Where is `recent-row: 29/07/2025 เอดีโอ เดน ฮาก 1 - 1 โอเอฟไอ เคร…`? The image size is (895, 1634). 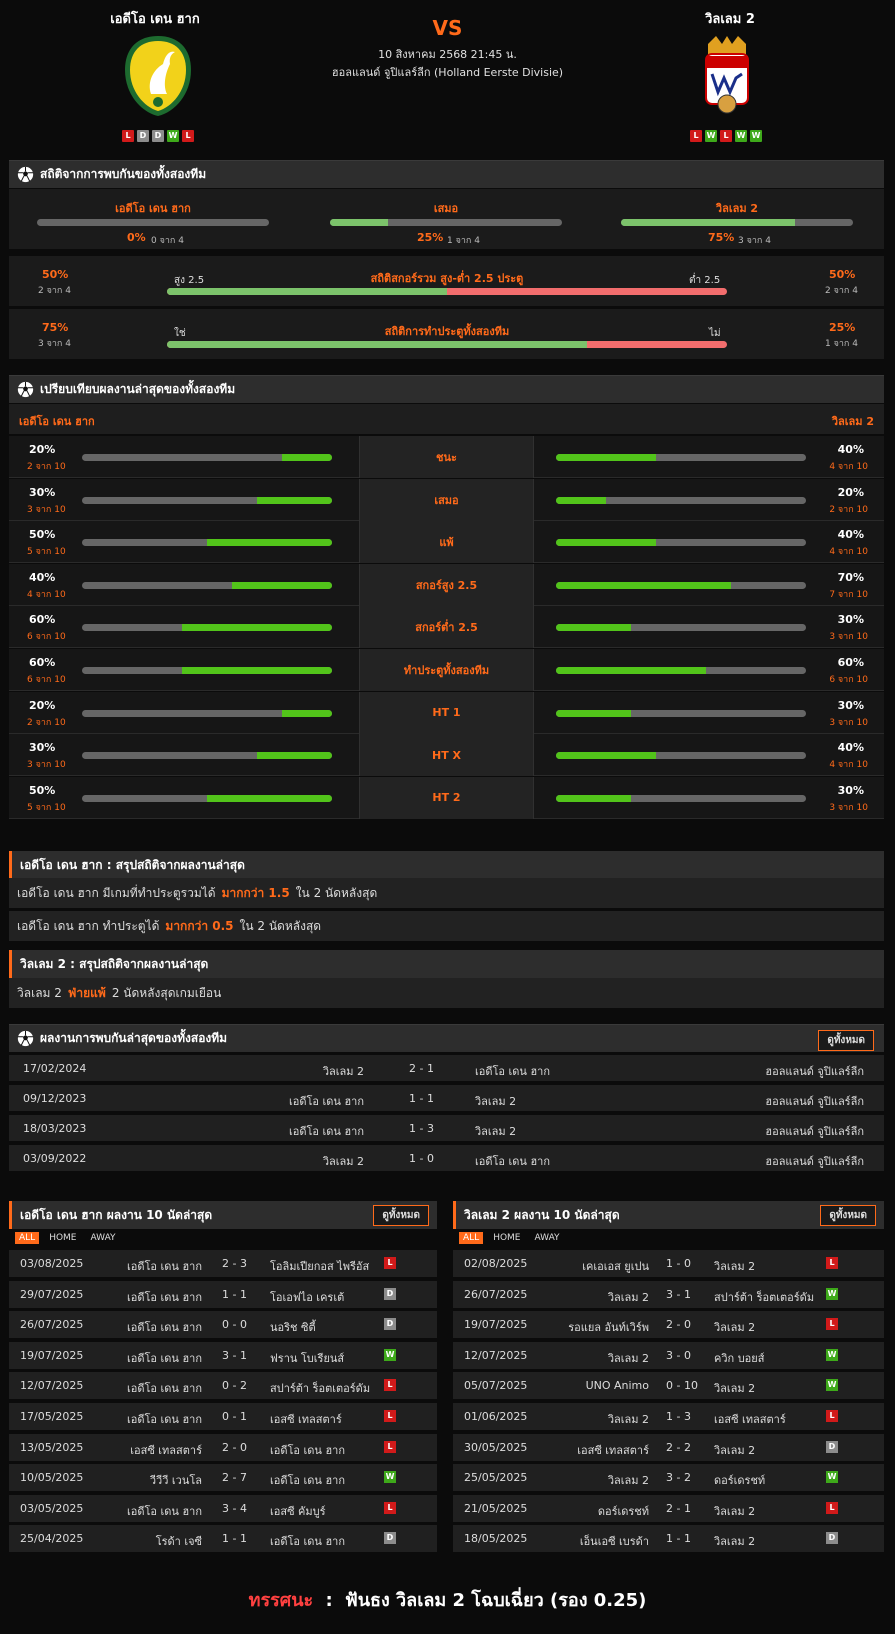 recent-row: 29/07/2025 เอดีโอ เดน ฮาก 1 - 1 โอเอฟไอ เคร… is located at coordinates (223, 1295).